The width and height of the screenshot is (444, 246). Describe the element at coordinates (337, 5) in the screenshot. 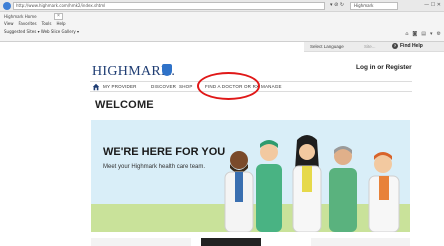

I see `address-controls: ▾ ⊘ ↻` at that location.